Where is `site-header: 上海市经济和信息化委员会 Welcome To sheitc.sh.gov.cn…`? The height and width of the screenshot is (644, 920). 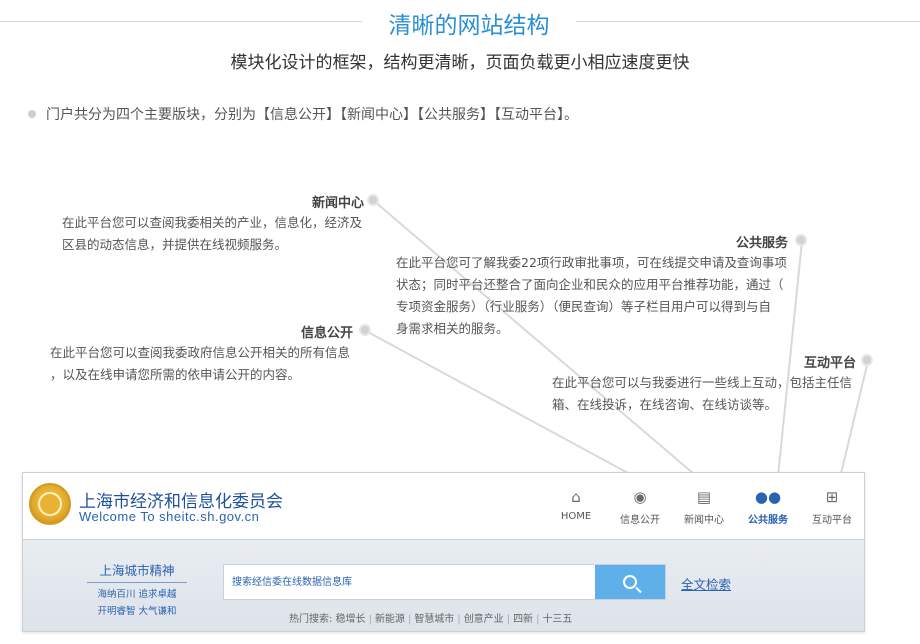 site-header: 上海市经济和信息化委员会 Welcome To sheitc.sh.gov.cn… is located at coordinates (443, 506).